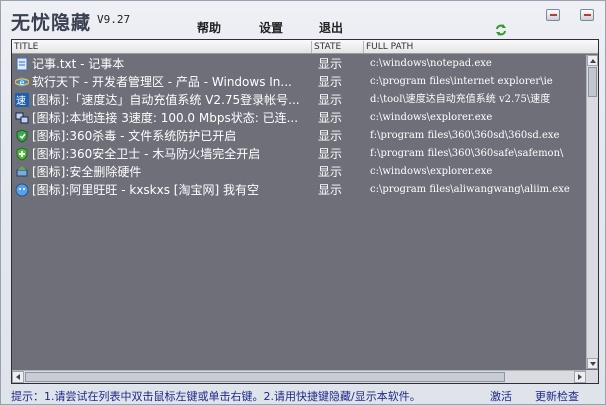 This screenshot has width=606, height=405. I want to click on row-path: f:\program files\360\360safe\safemon\, so click(467, 153).